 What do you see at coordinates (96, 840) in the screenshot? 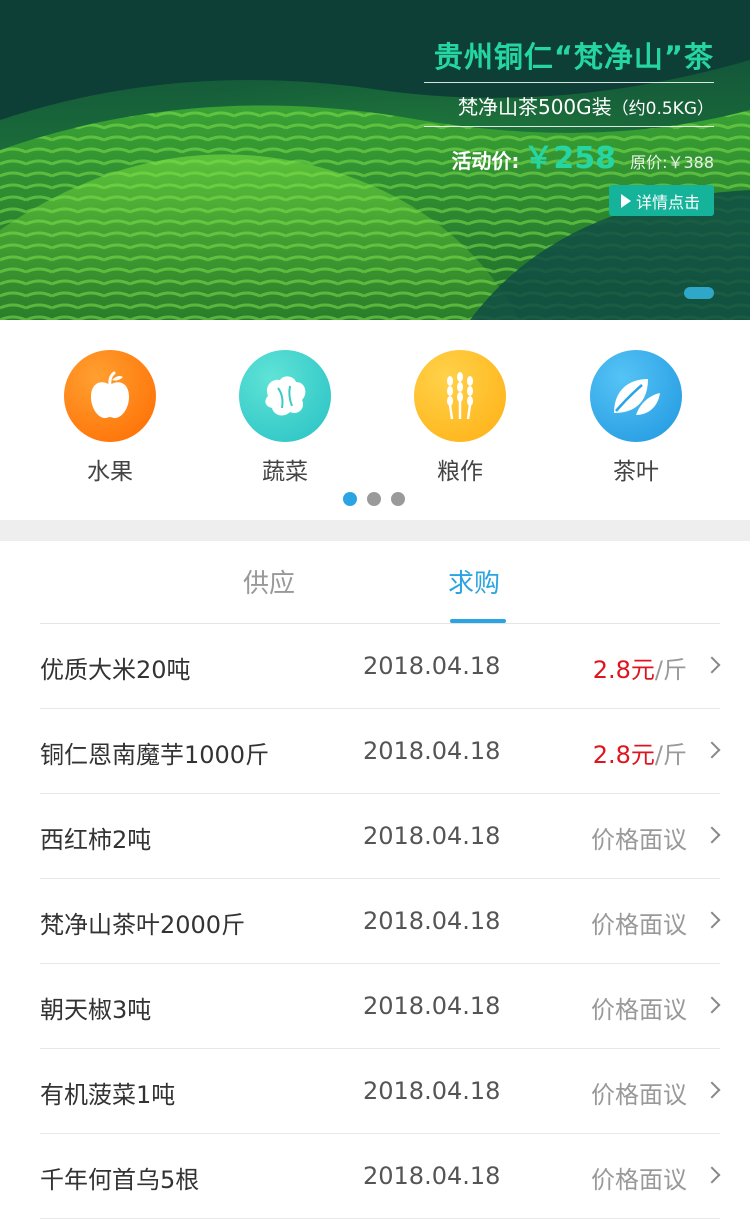
I see `item-name: 西红柿2吨` at bounding box center [96, 840].